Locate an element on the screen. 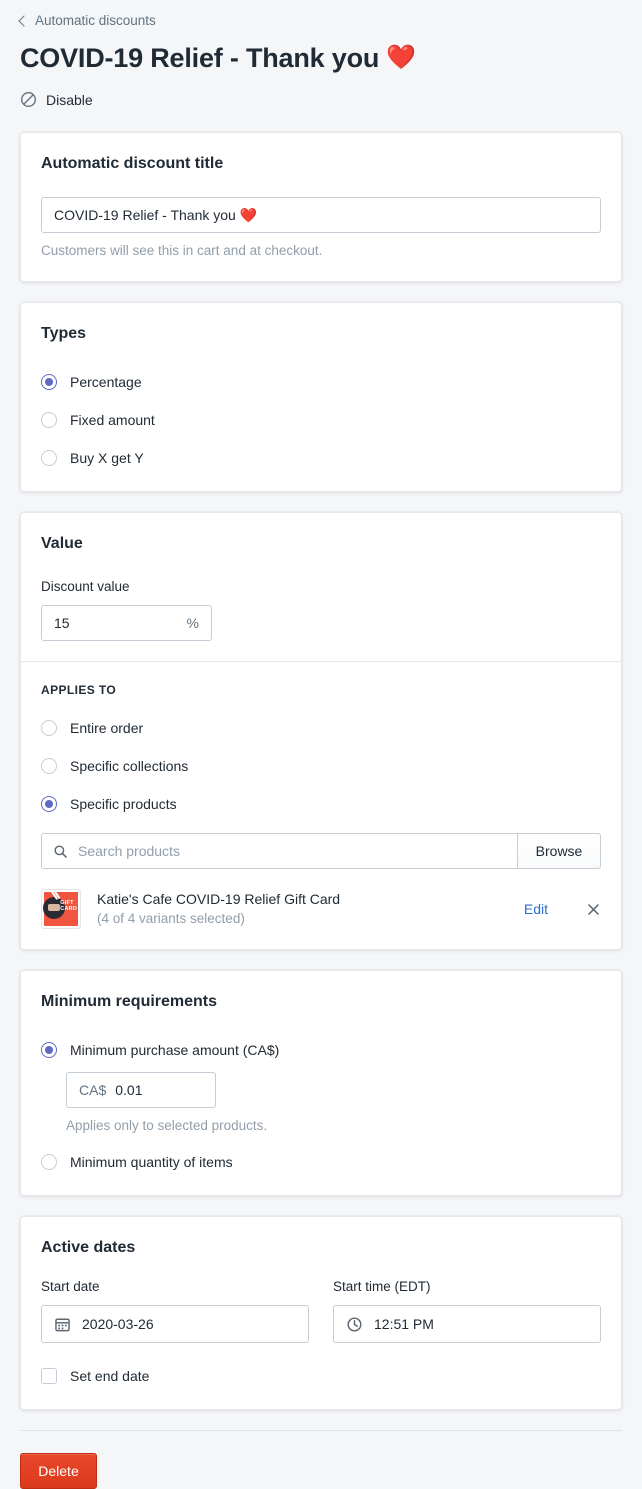 Image resolution: width=642 pixels, height=1489 pixels. radio-applies-specific-products: Specific products is located at coordinates (321, 804).